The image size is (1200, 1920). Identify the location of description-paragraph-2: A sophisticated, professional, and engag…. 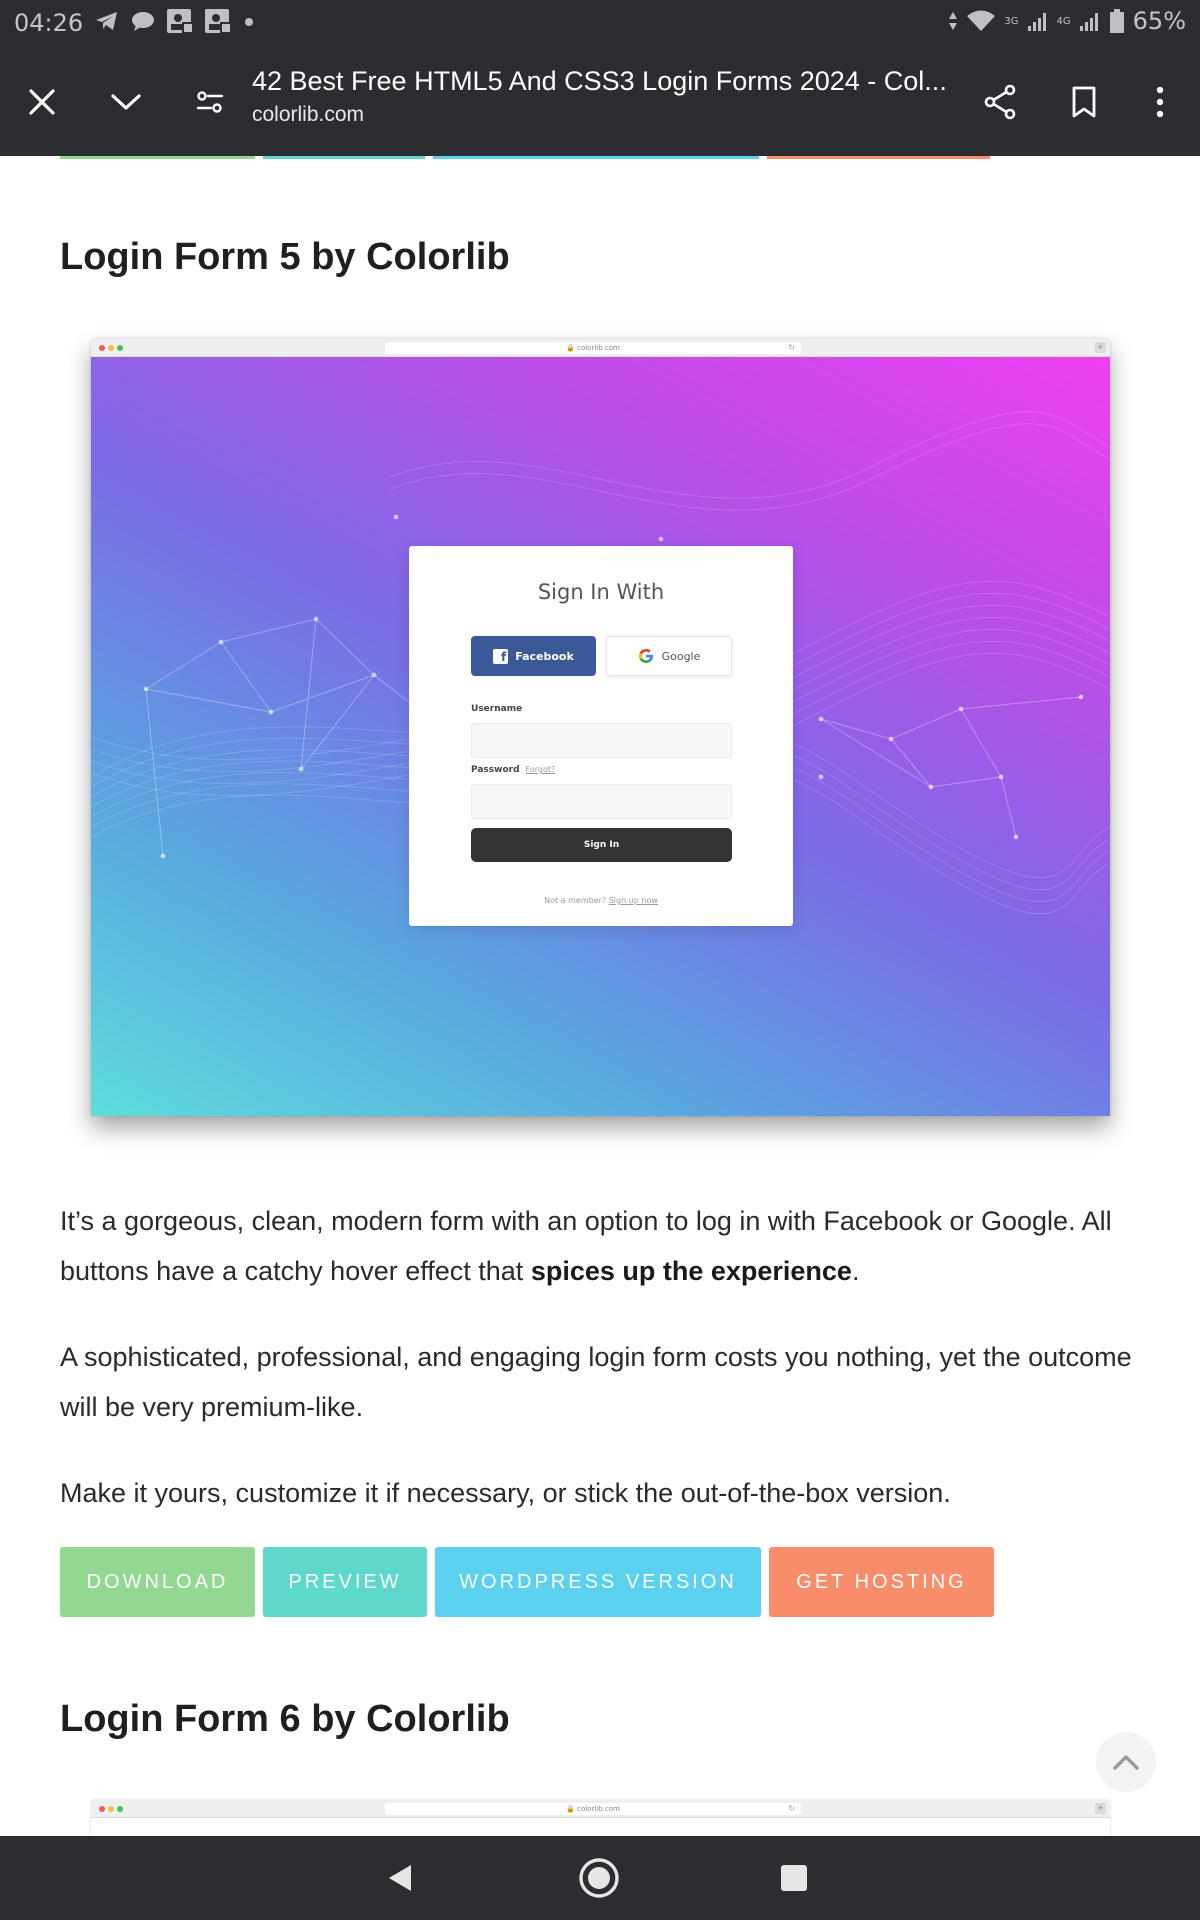
(596, 1382).